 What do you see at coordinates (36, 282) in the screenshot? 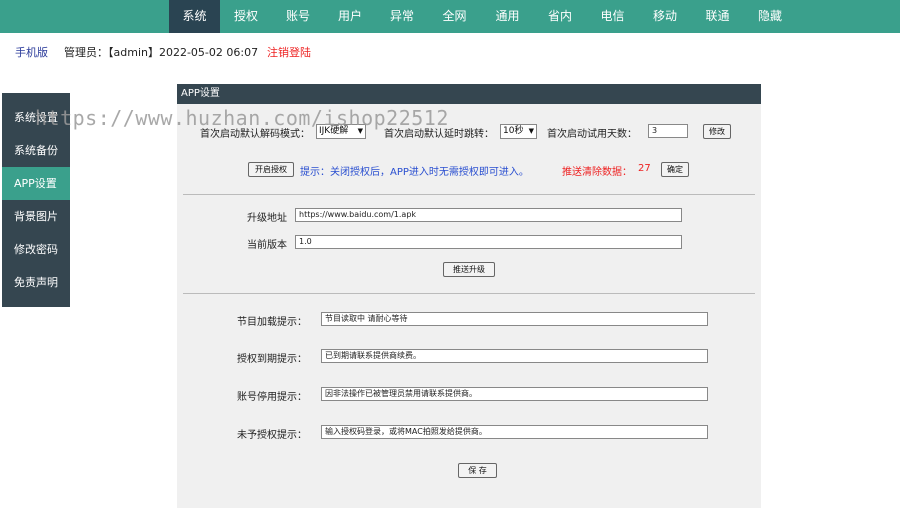
I see `sidebar-item-disclaimer: 免责声明` at bounding box center [36, 282].